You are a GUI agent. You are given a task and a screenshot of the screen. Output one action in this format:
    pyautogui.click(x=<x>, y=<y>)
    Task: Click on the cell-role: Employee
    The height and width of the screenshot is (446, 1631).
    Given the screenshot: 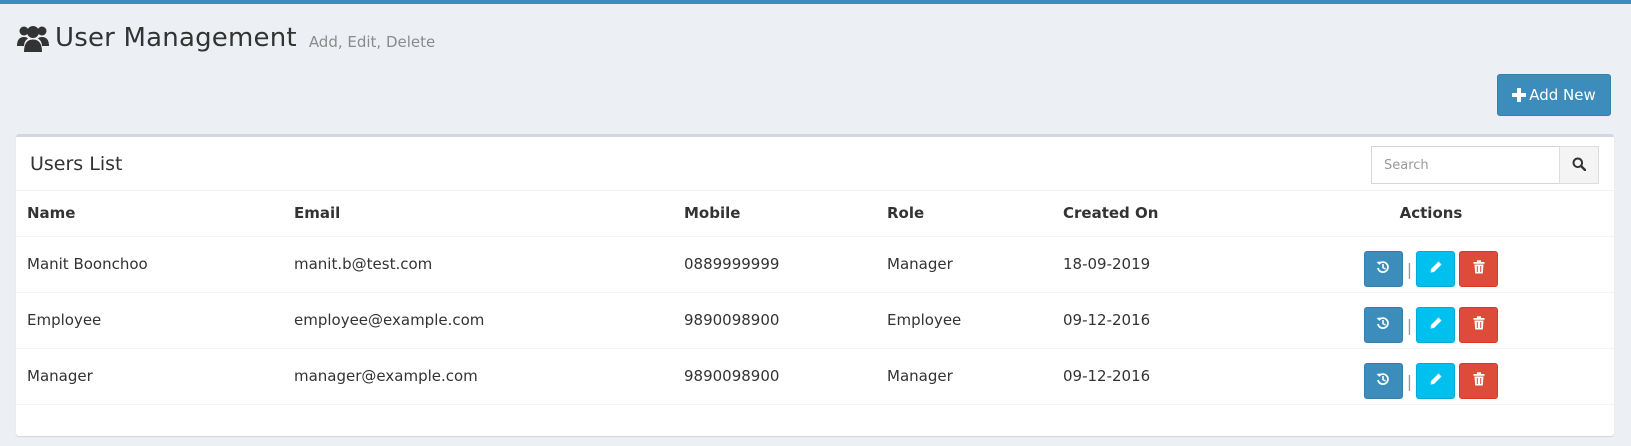 What is the action you would take?
    pyautogui.click(x=964, y=320)
    